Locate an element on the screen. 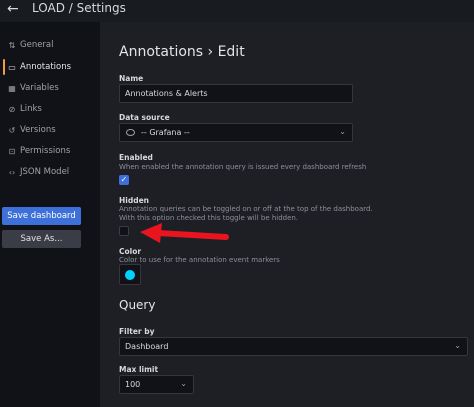 This screenshot has width=474, height=407. sidebar-item-json-model: ‹› JSON Model is located at coordinates (49, 172).